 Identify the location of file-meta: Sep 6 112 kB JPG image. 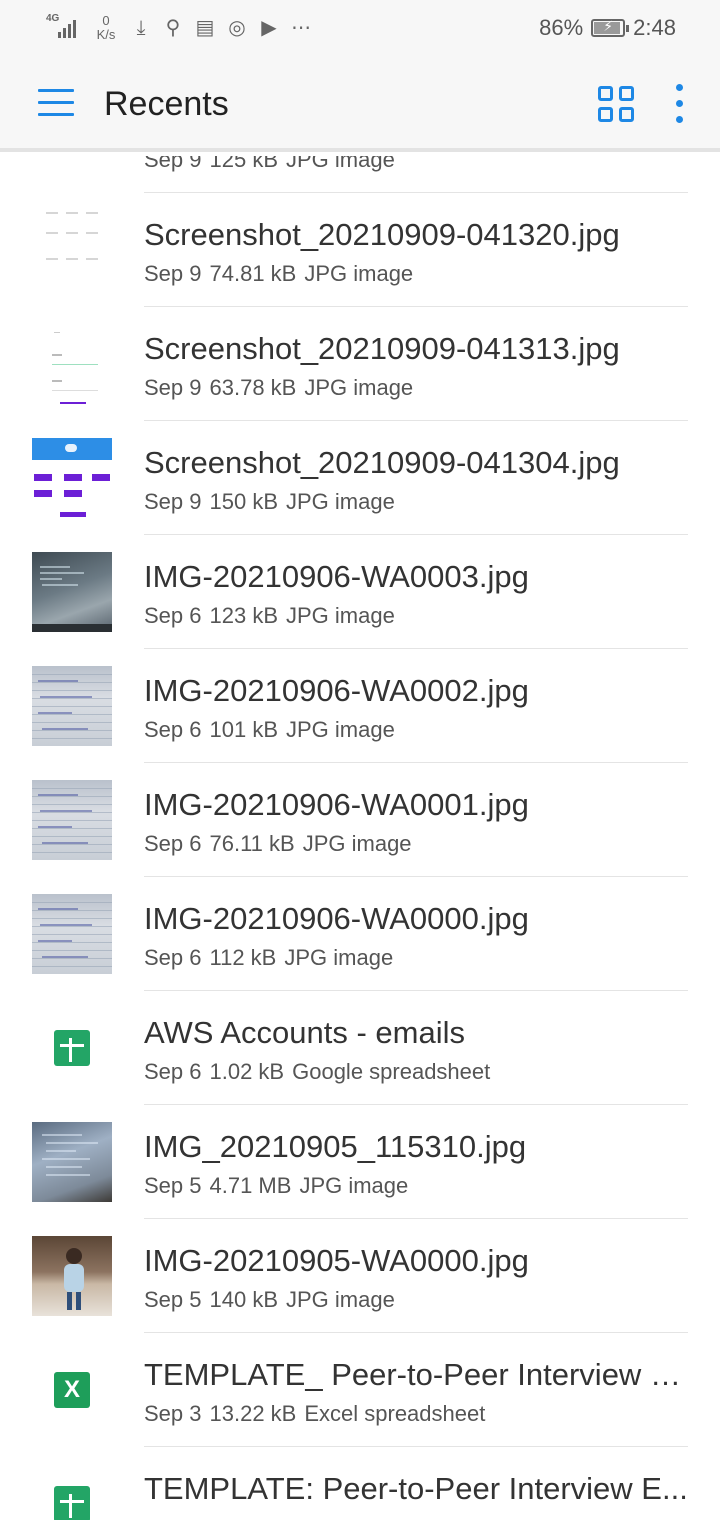
(268, 958).